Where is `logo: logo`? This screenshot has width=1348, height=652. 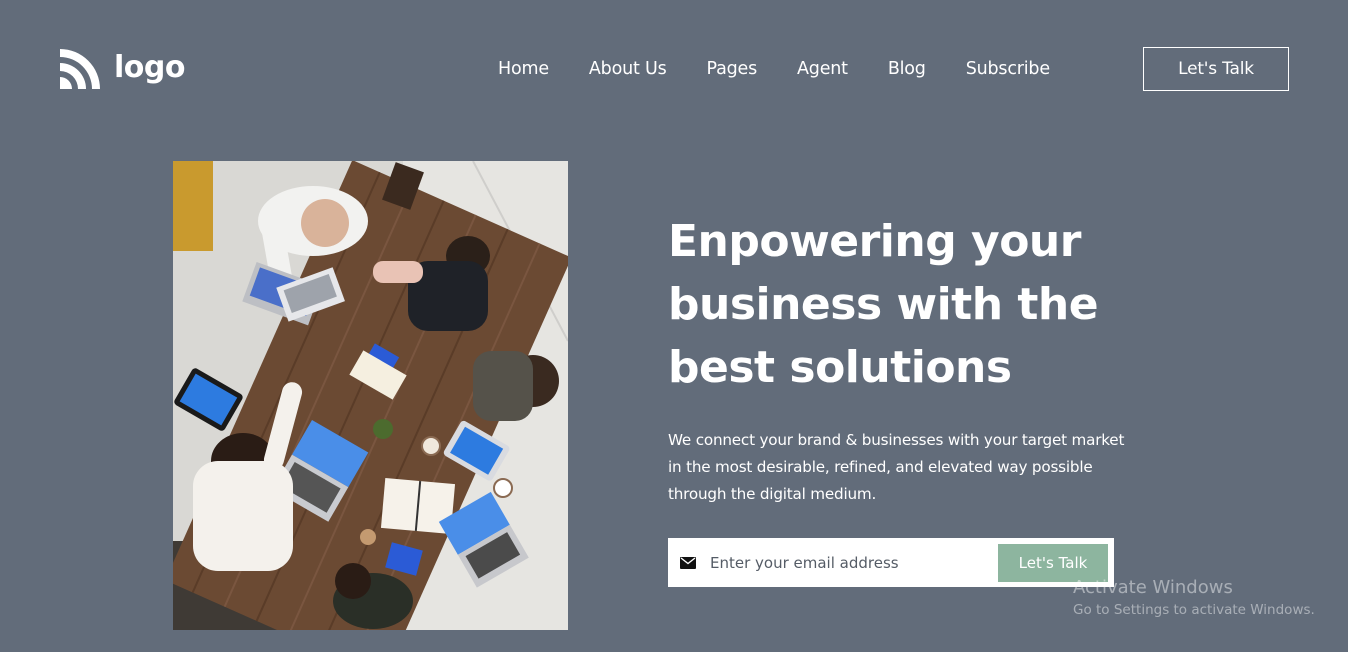
logo: logo is located at coordinates (122, 68).